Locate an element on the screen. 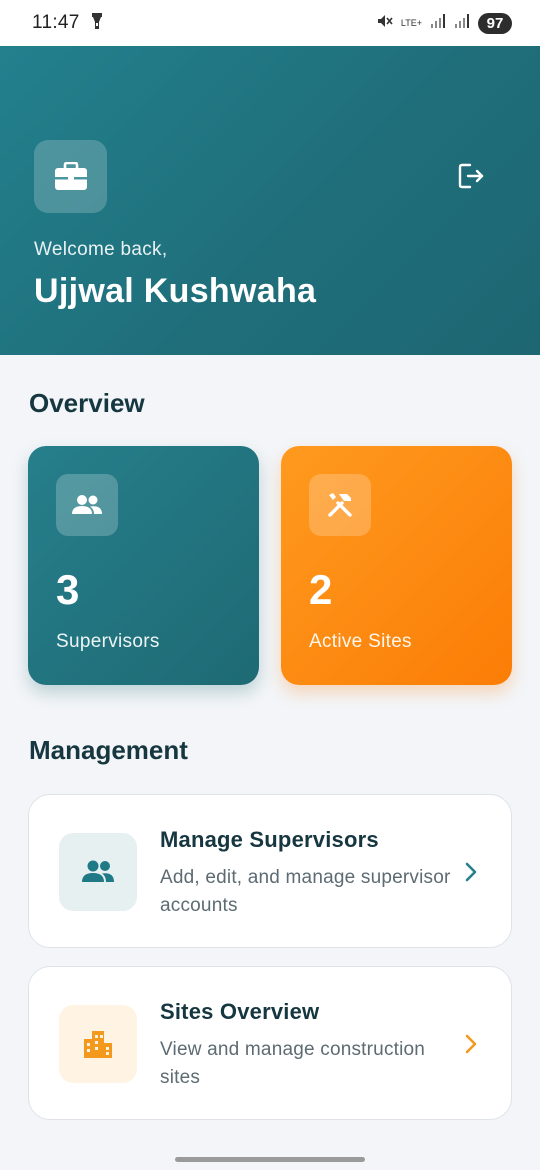  briefcase-icon is located at coordinates (70, 176).